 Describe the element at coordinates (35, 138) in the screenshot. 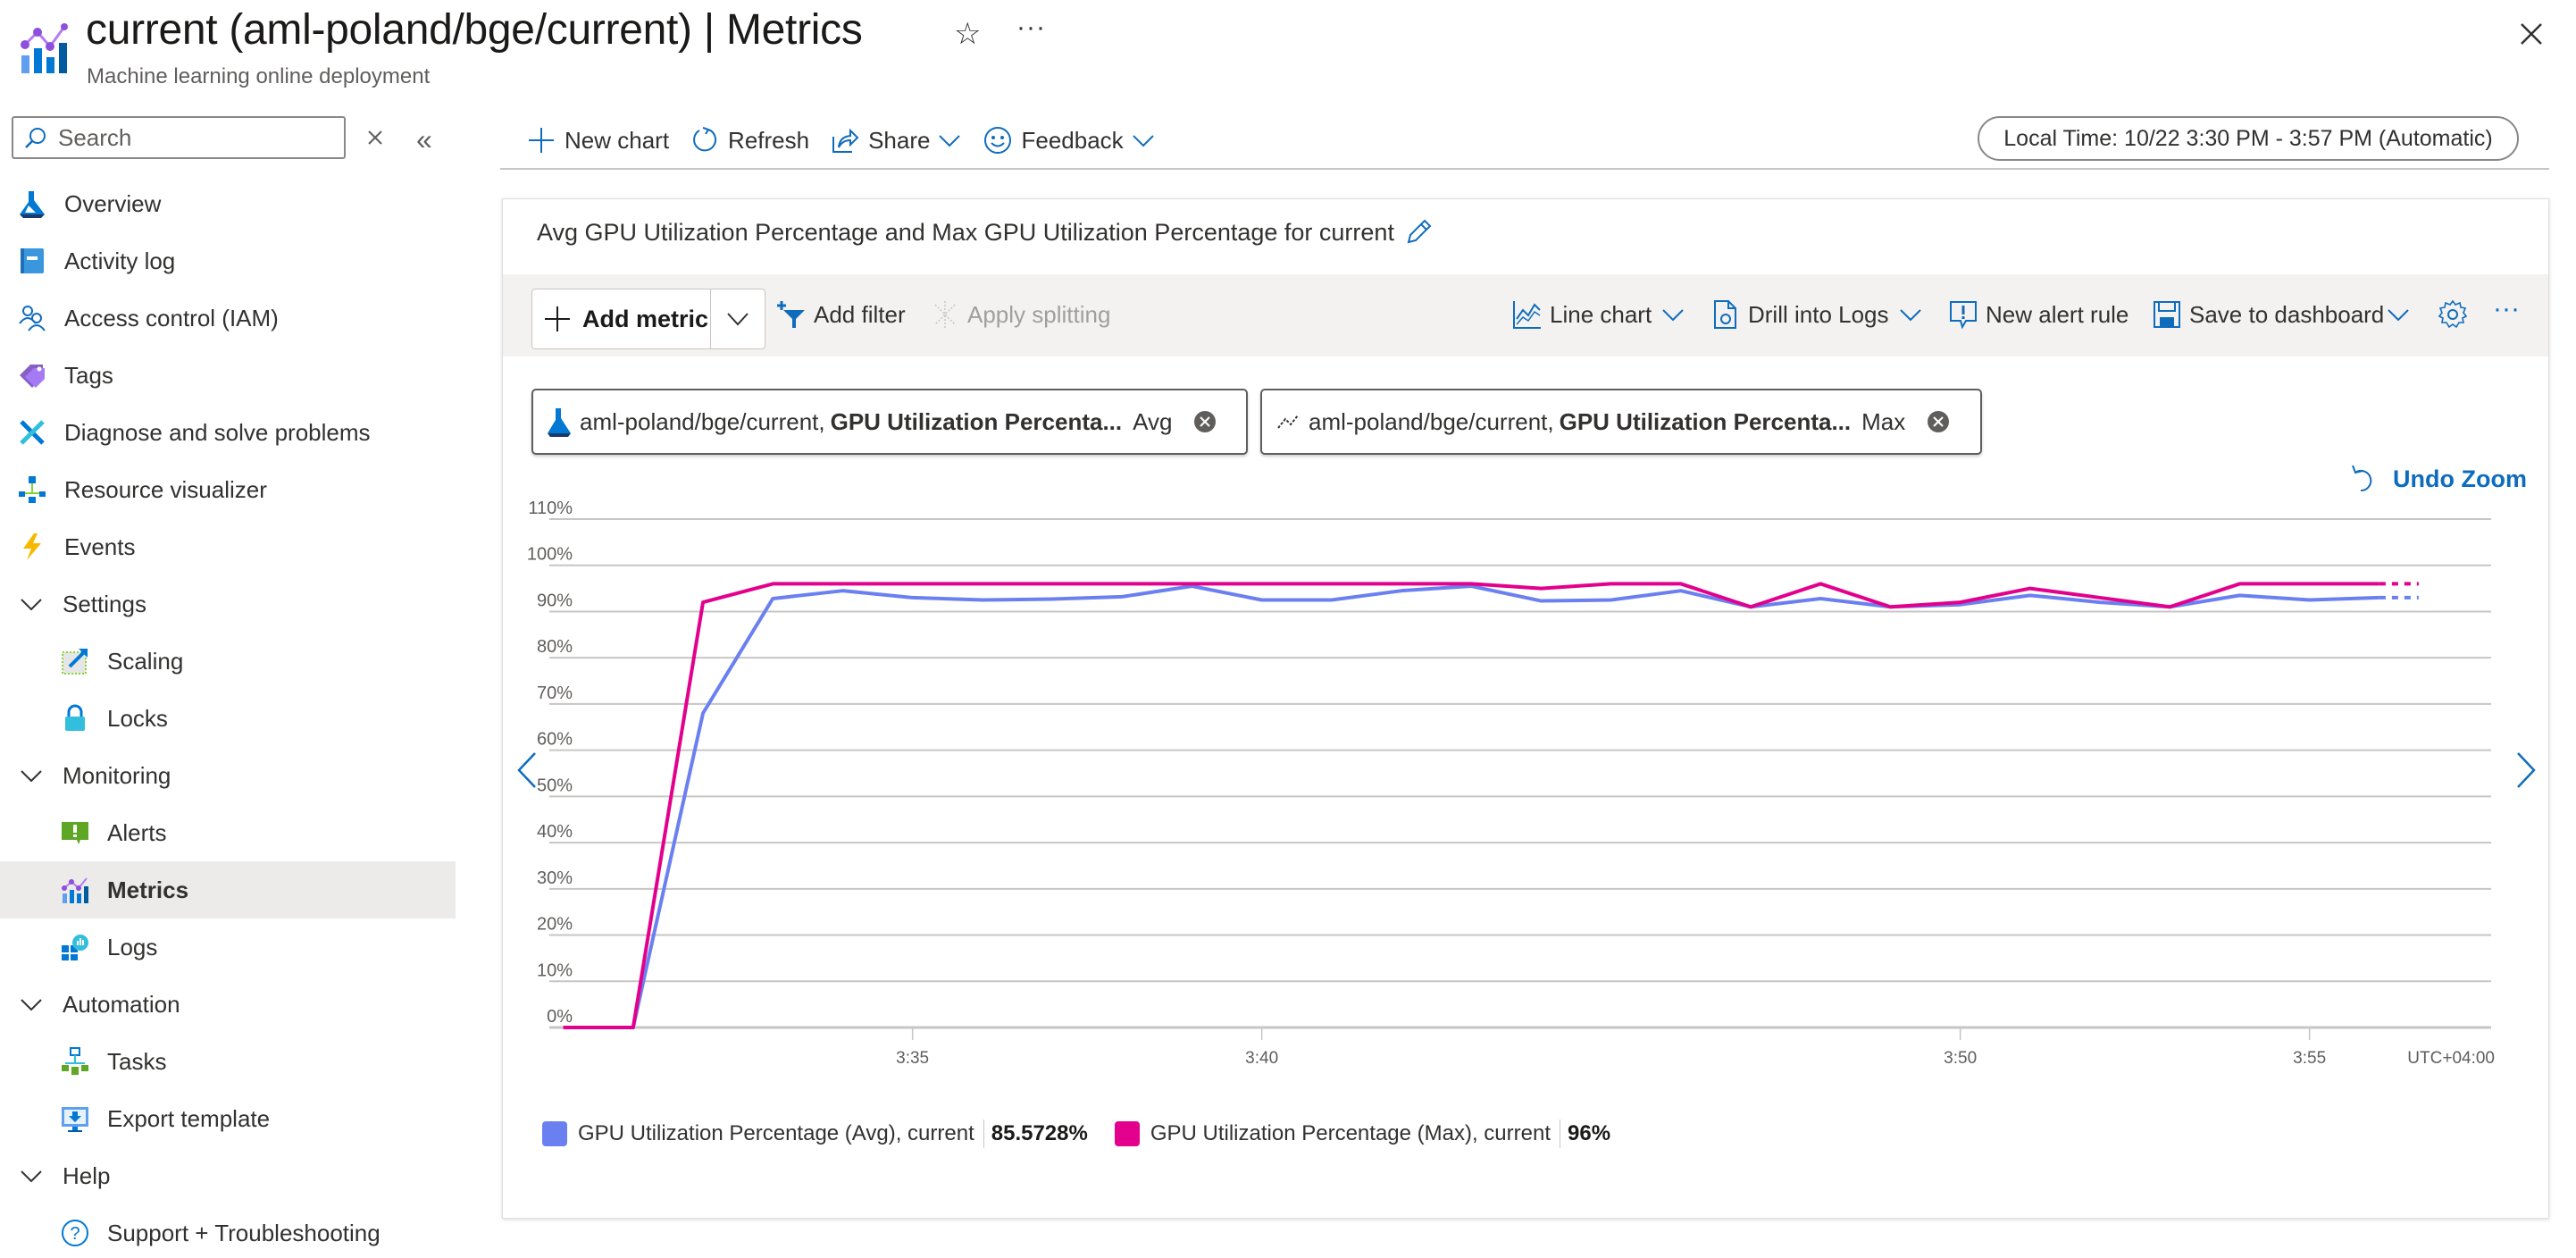

I see `search-icon` at that location.